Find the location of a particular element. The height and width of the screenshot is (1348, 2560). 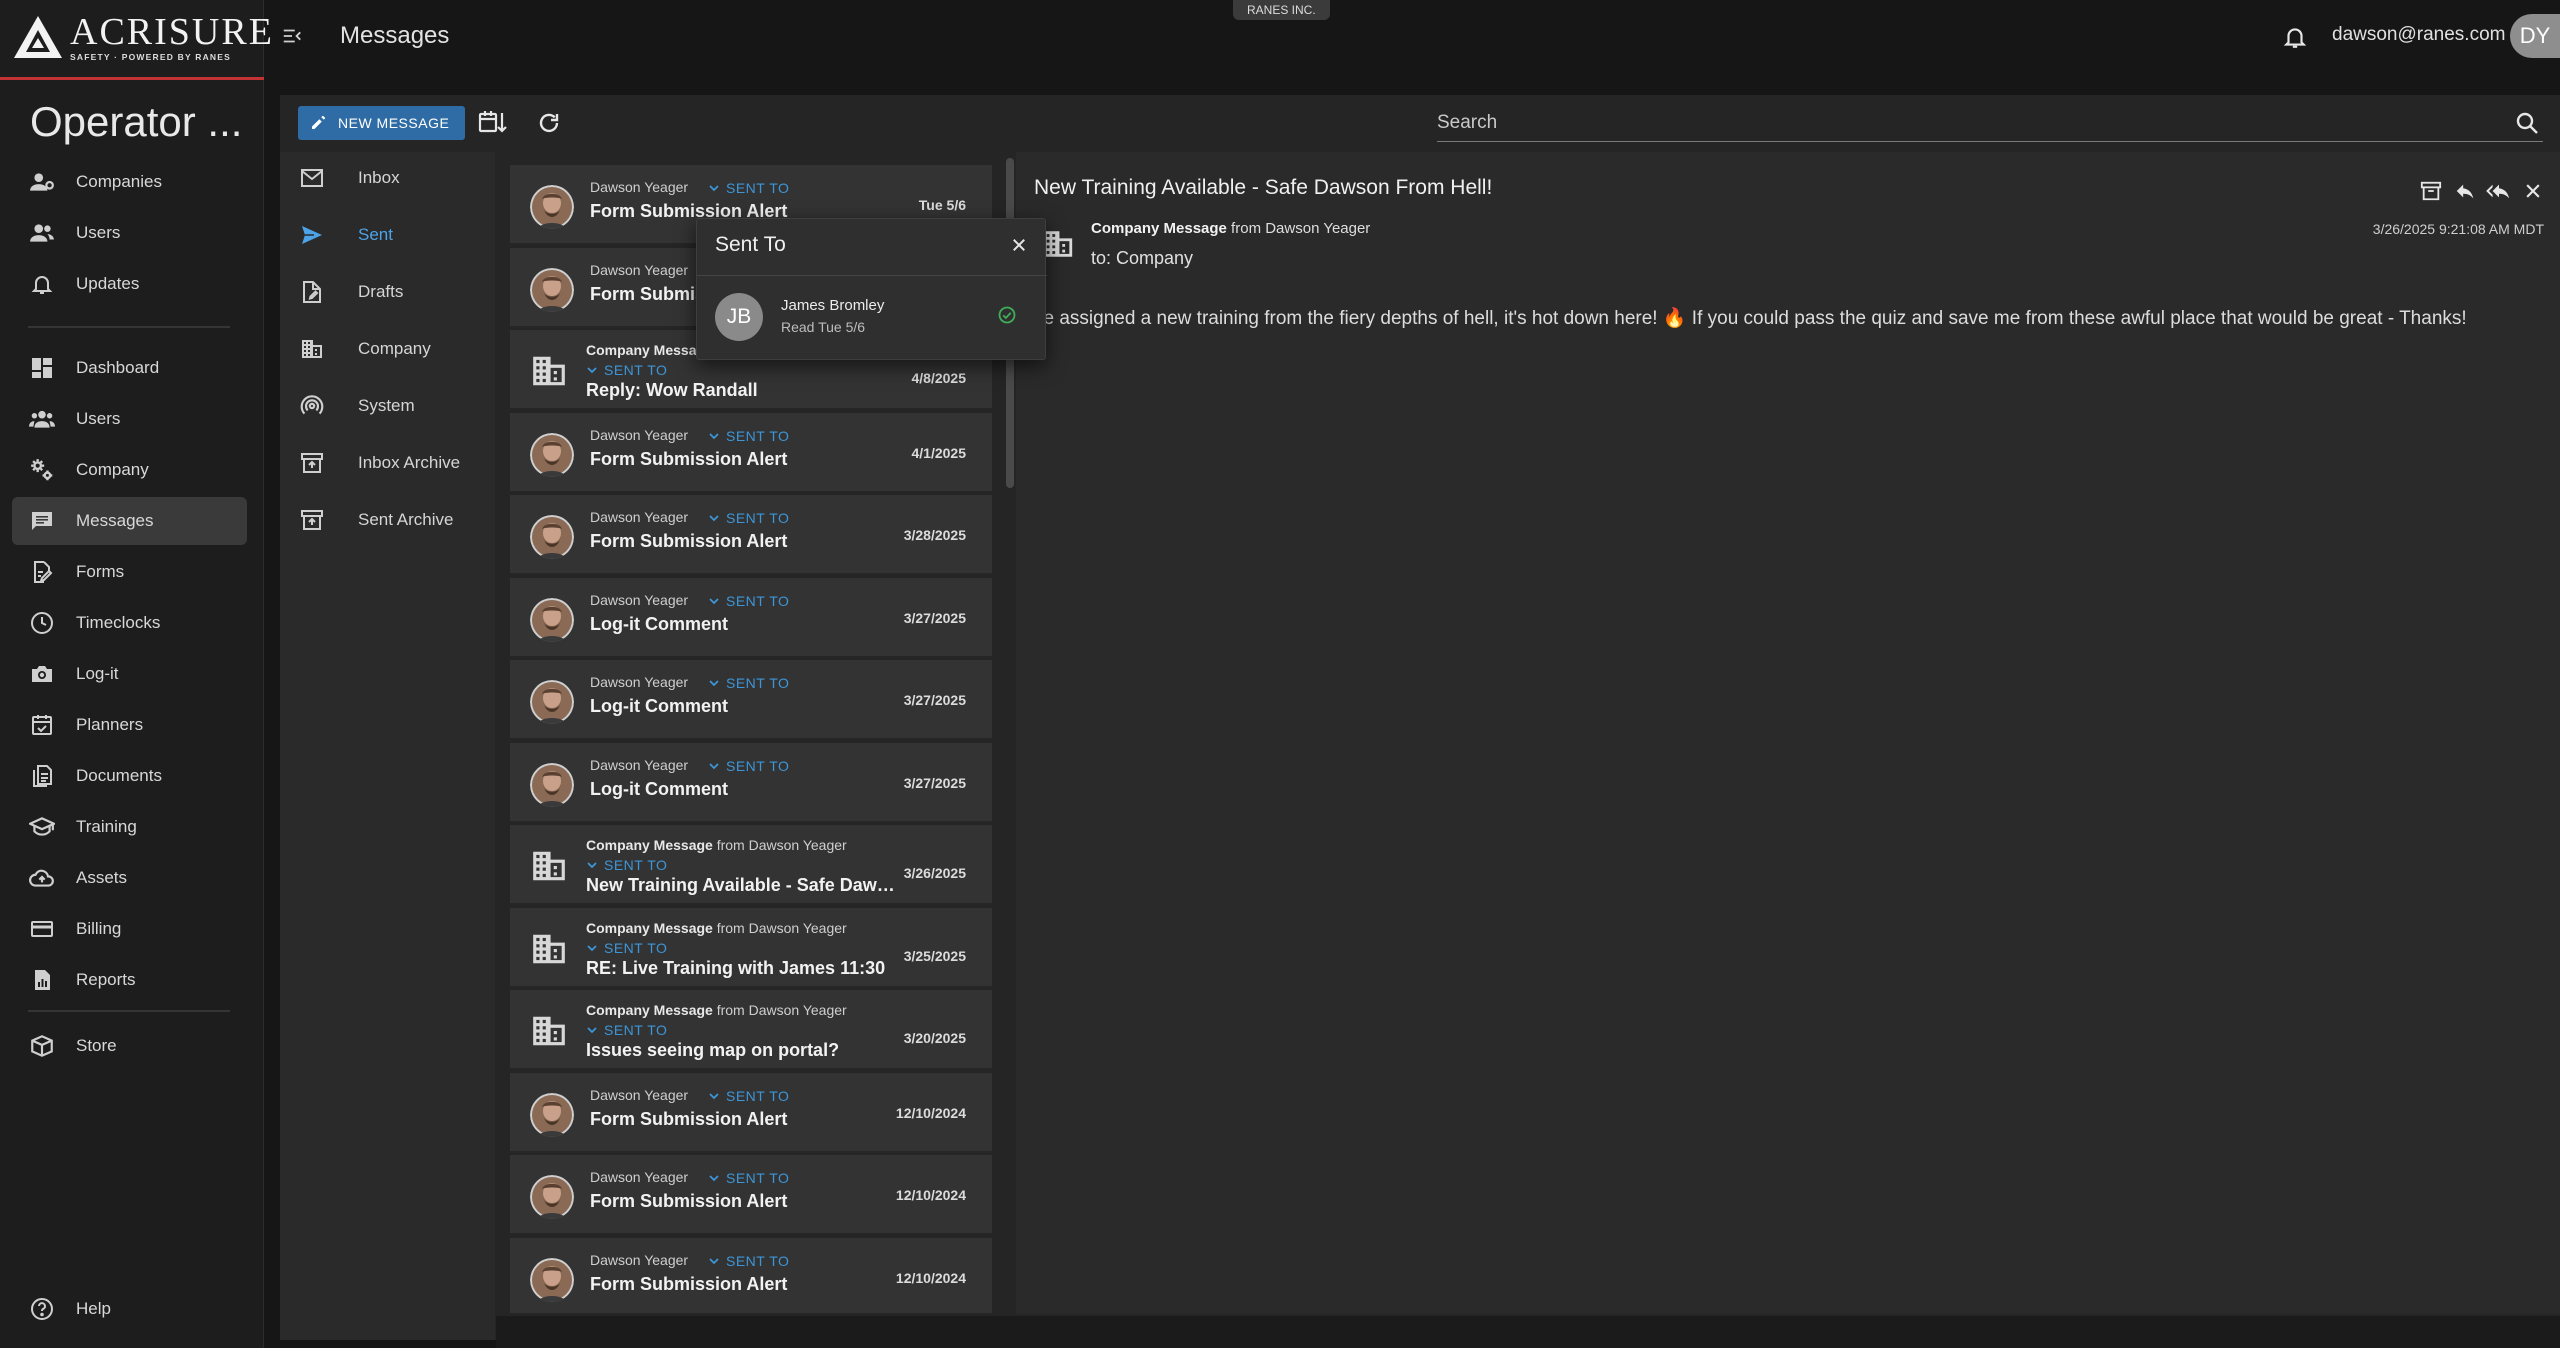

folder-company: Company is located at coordinates (387, 349).